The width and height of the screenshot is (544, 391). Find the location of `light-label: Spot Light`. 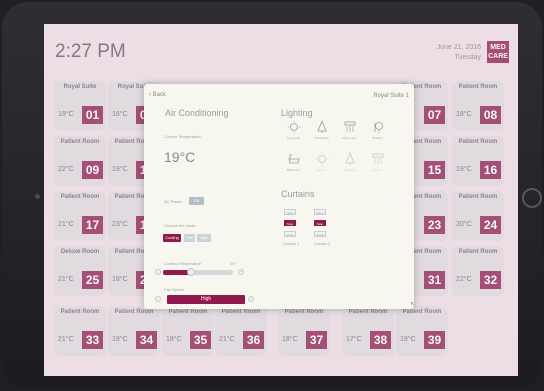

light-label: Spot Light is located at coordinates (293, 138).